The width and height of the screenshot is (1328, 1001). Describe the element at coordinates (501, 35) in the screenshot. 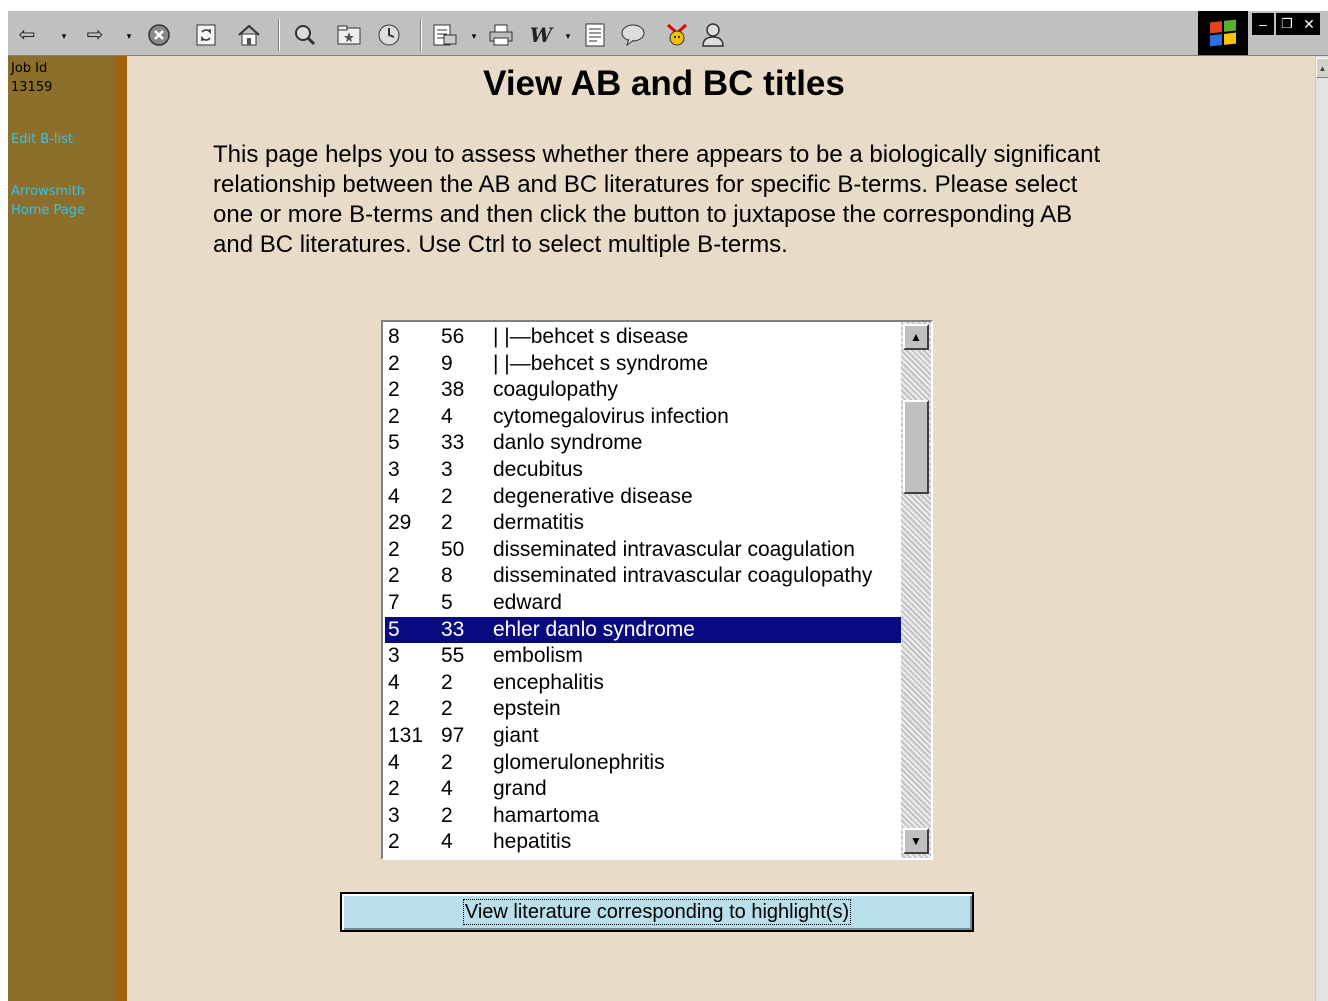

I see `print-icon` at that location.